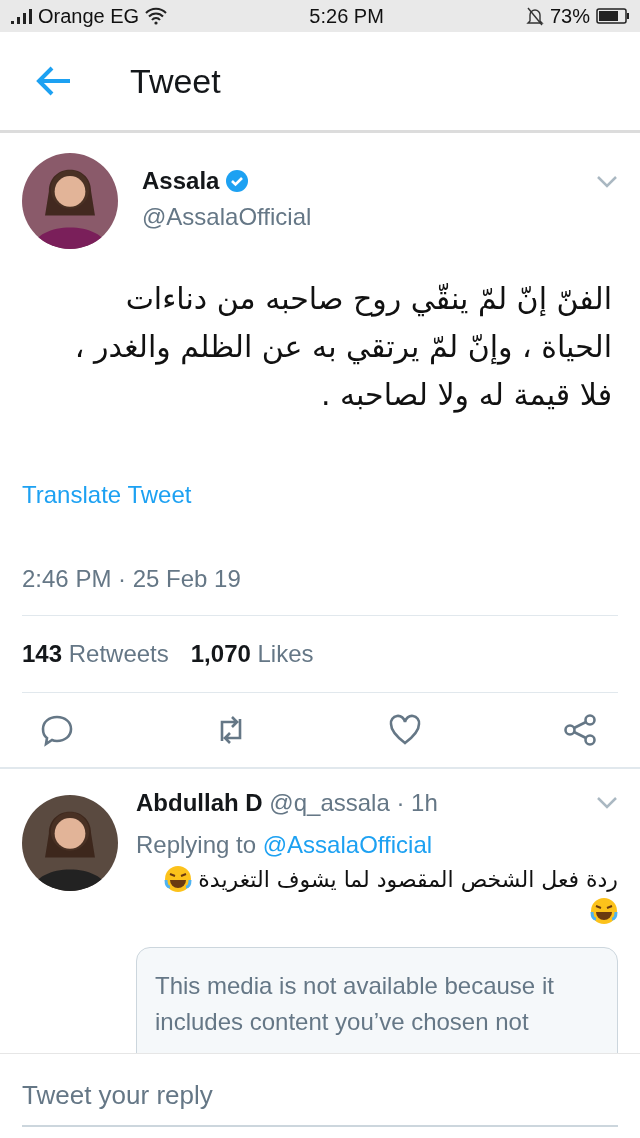 The width and height of the screenshot is (640, 1138). Describe the element at coordinates (181, 181) in the screenshot. I see `author-name: Assala` at that location.